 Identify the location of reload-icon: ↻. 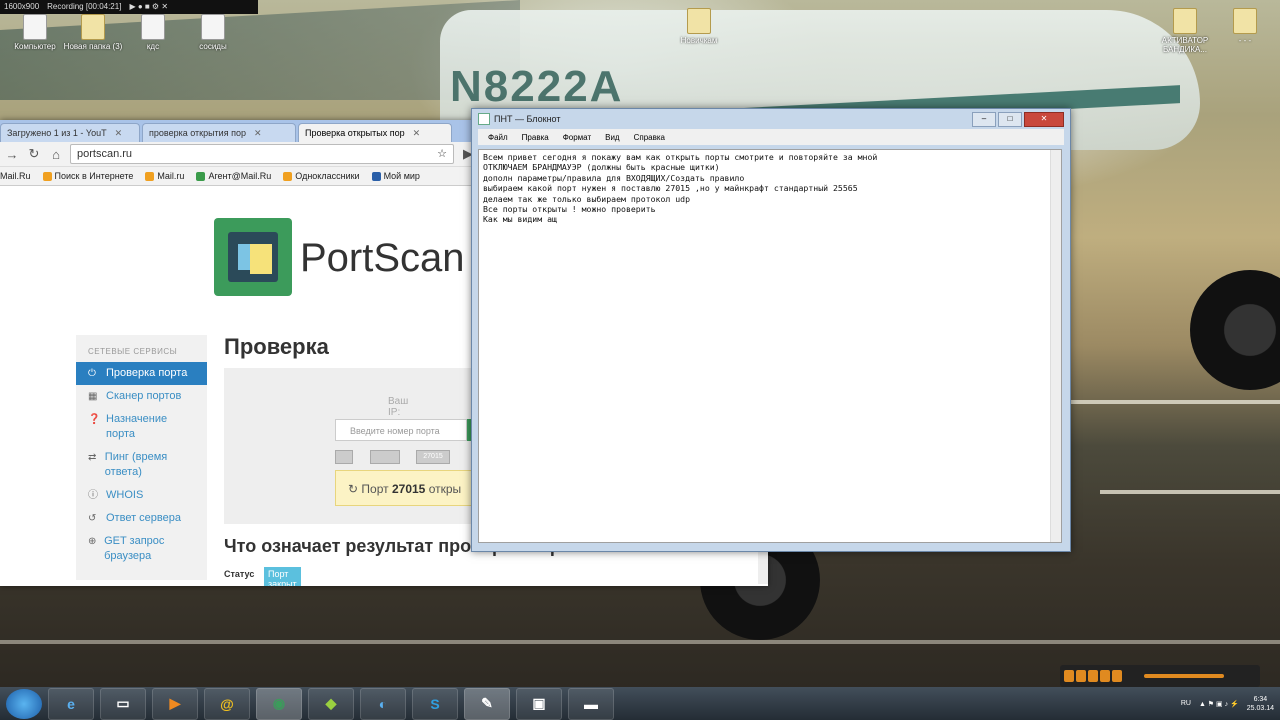
(34, 154).